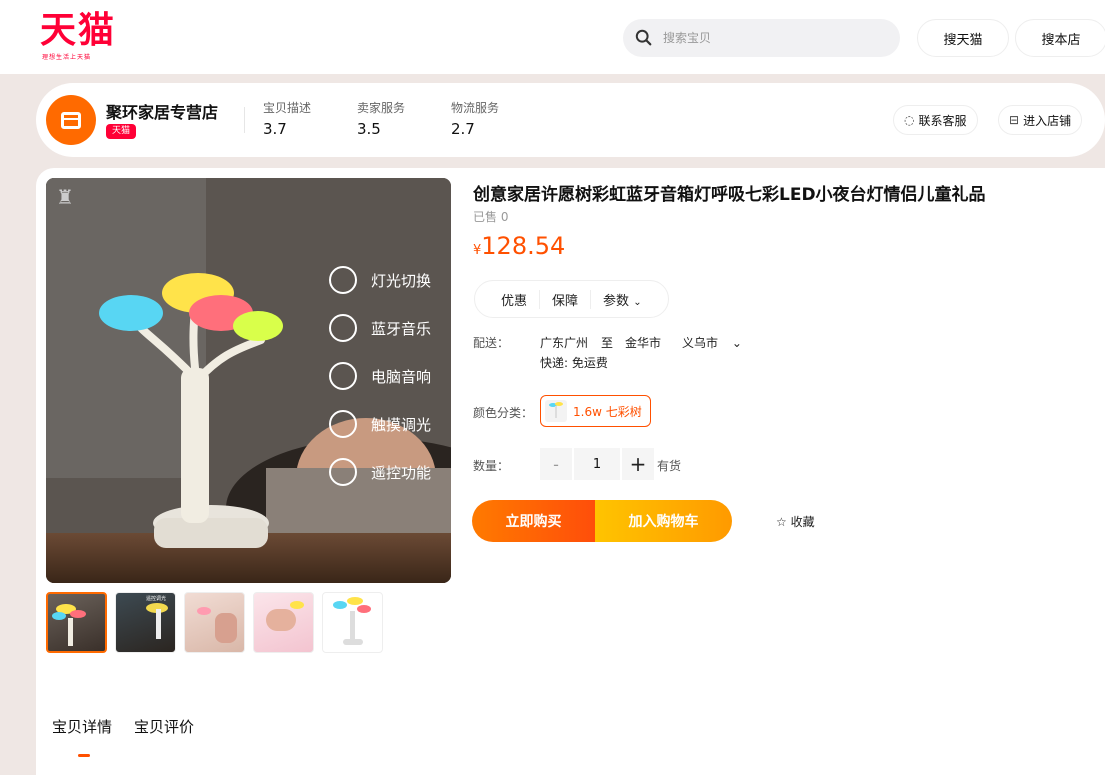  What do you see at coordinates (523, 246) in the screenshot?
I see `price-value: 128.54` at bounding box center [523, 246].